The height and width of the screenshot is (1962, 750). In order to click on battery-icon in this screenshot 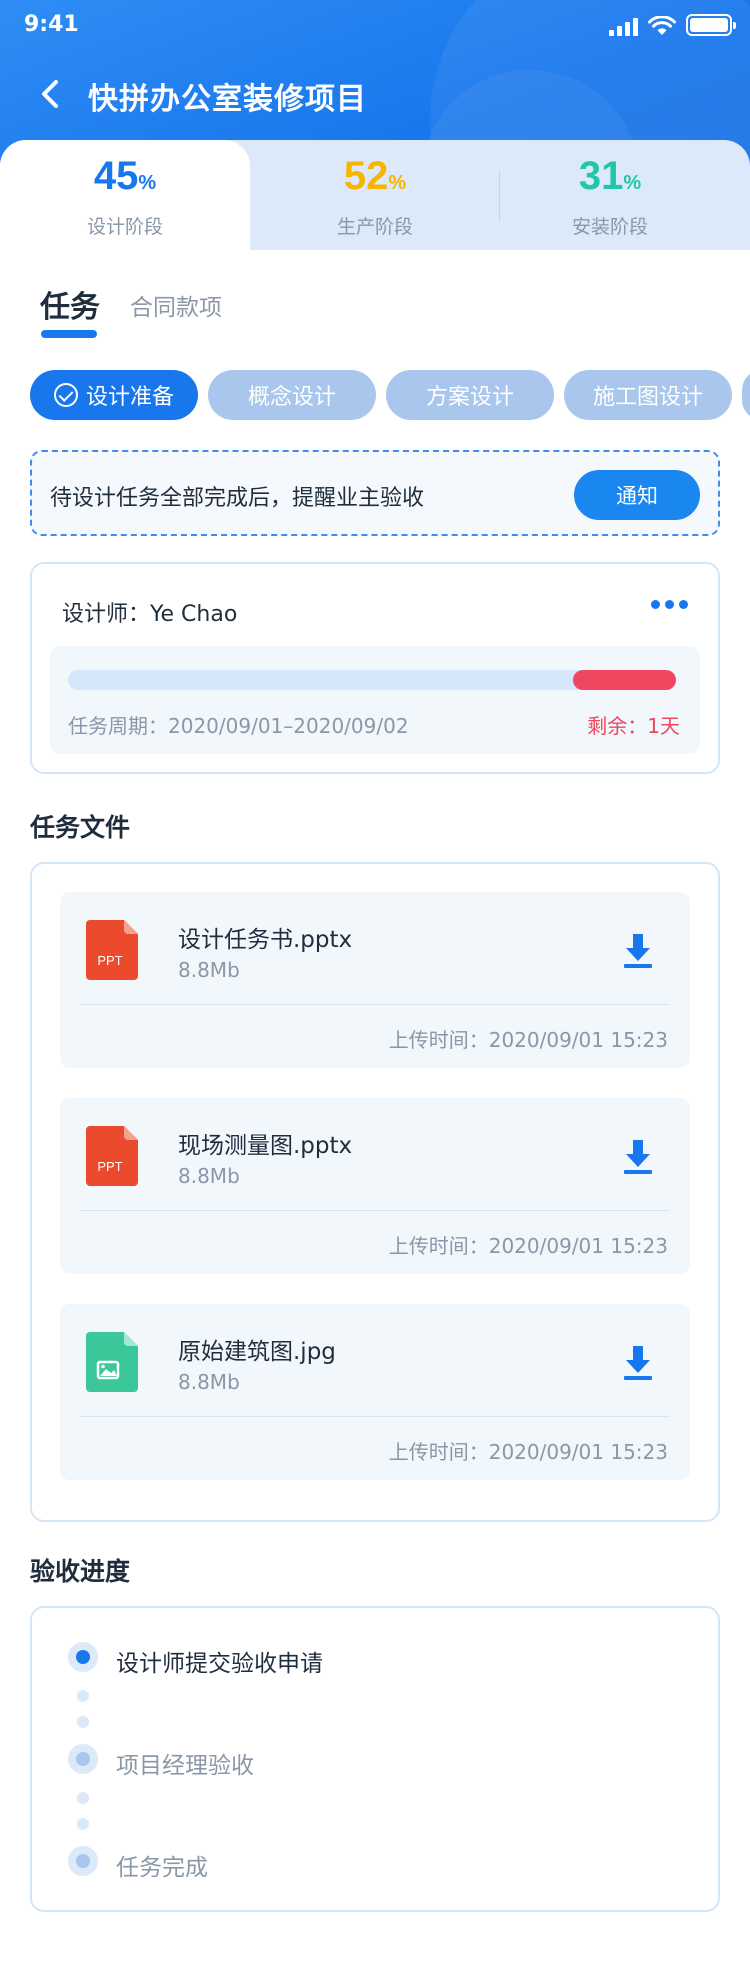, I will do `click(711, 25)`.